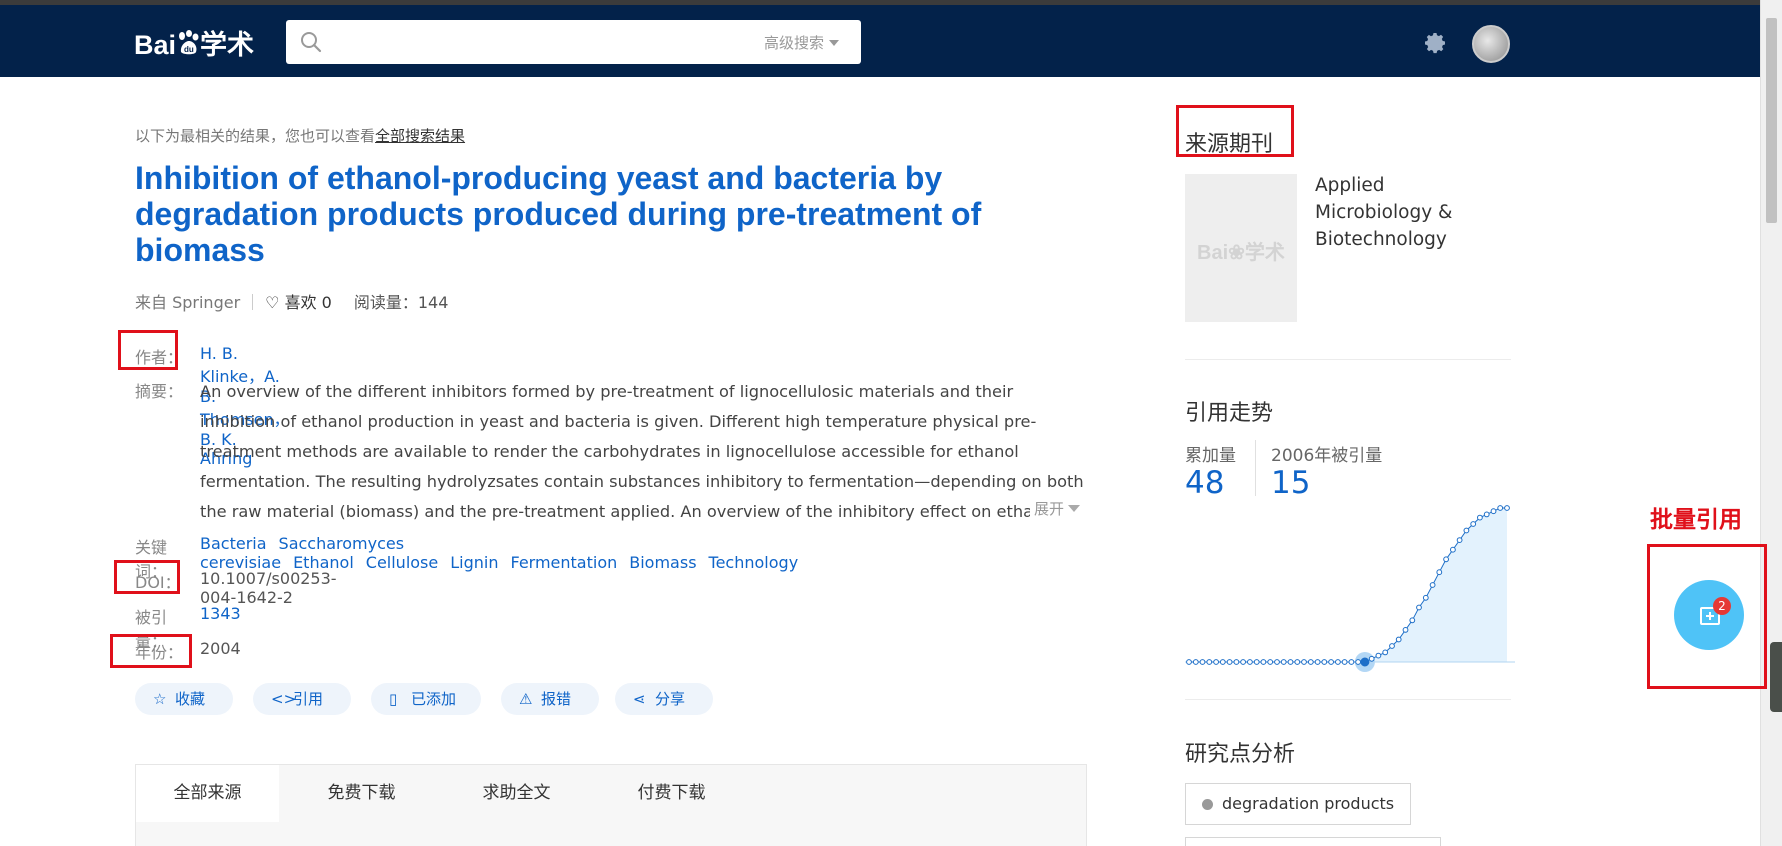  What do you see at coordinates (754, 562) in the screenshot?
I see `keyword-link: Technology` at bounding box center [754, 562].